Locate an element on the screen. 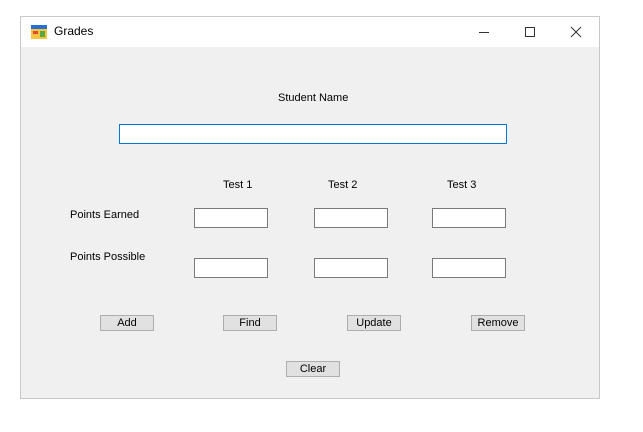 The height and width of the screenshot is (432, 643). test-1-header: Test 1 is located at coordinates (238, 185).